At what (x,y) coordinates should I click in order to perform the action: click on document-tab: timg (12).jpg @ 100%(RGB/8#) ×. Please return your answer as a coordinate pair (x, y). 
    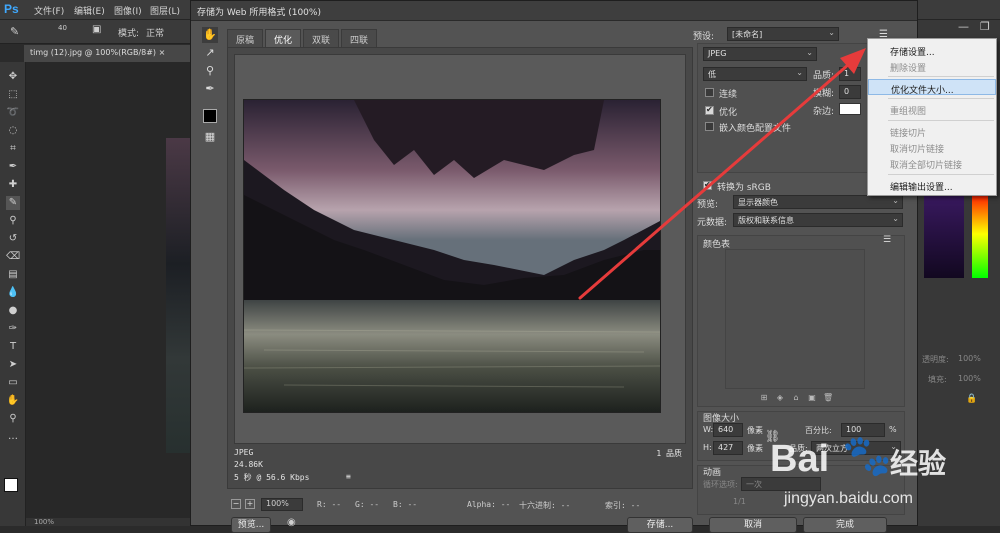
    Looking at the image, I should click on (109, 54).